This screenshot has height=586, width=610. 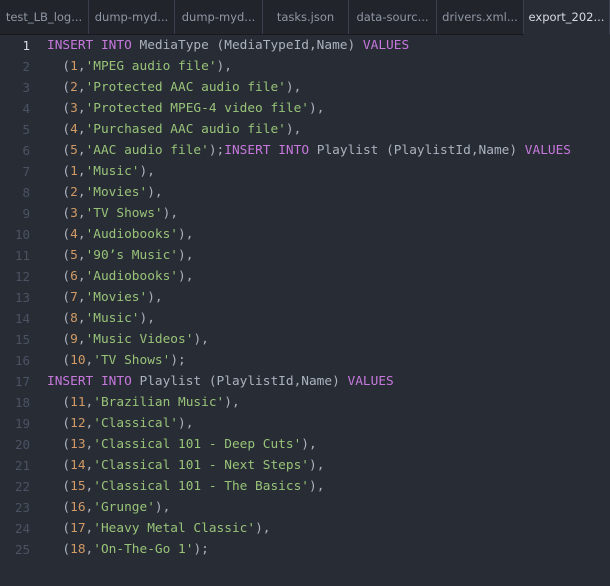 What do you see at coordinates (26, 213) in the screenshot?
I see `line-number: 9` at bounding box center [26, 213].